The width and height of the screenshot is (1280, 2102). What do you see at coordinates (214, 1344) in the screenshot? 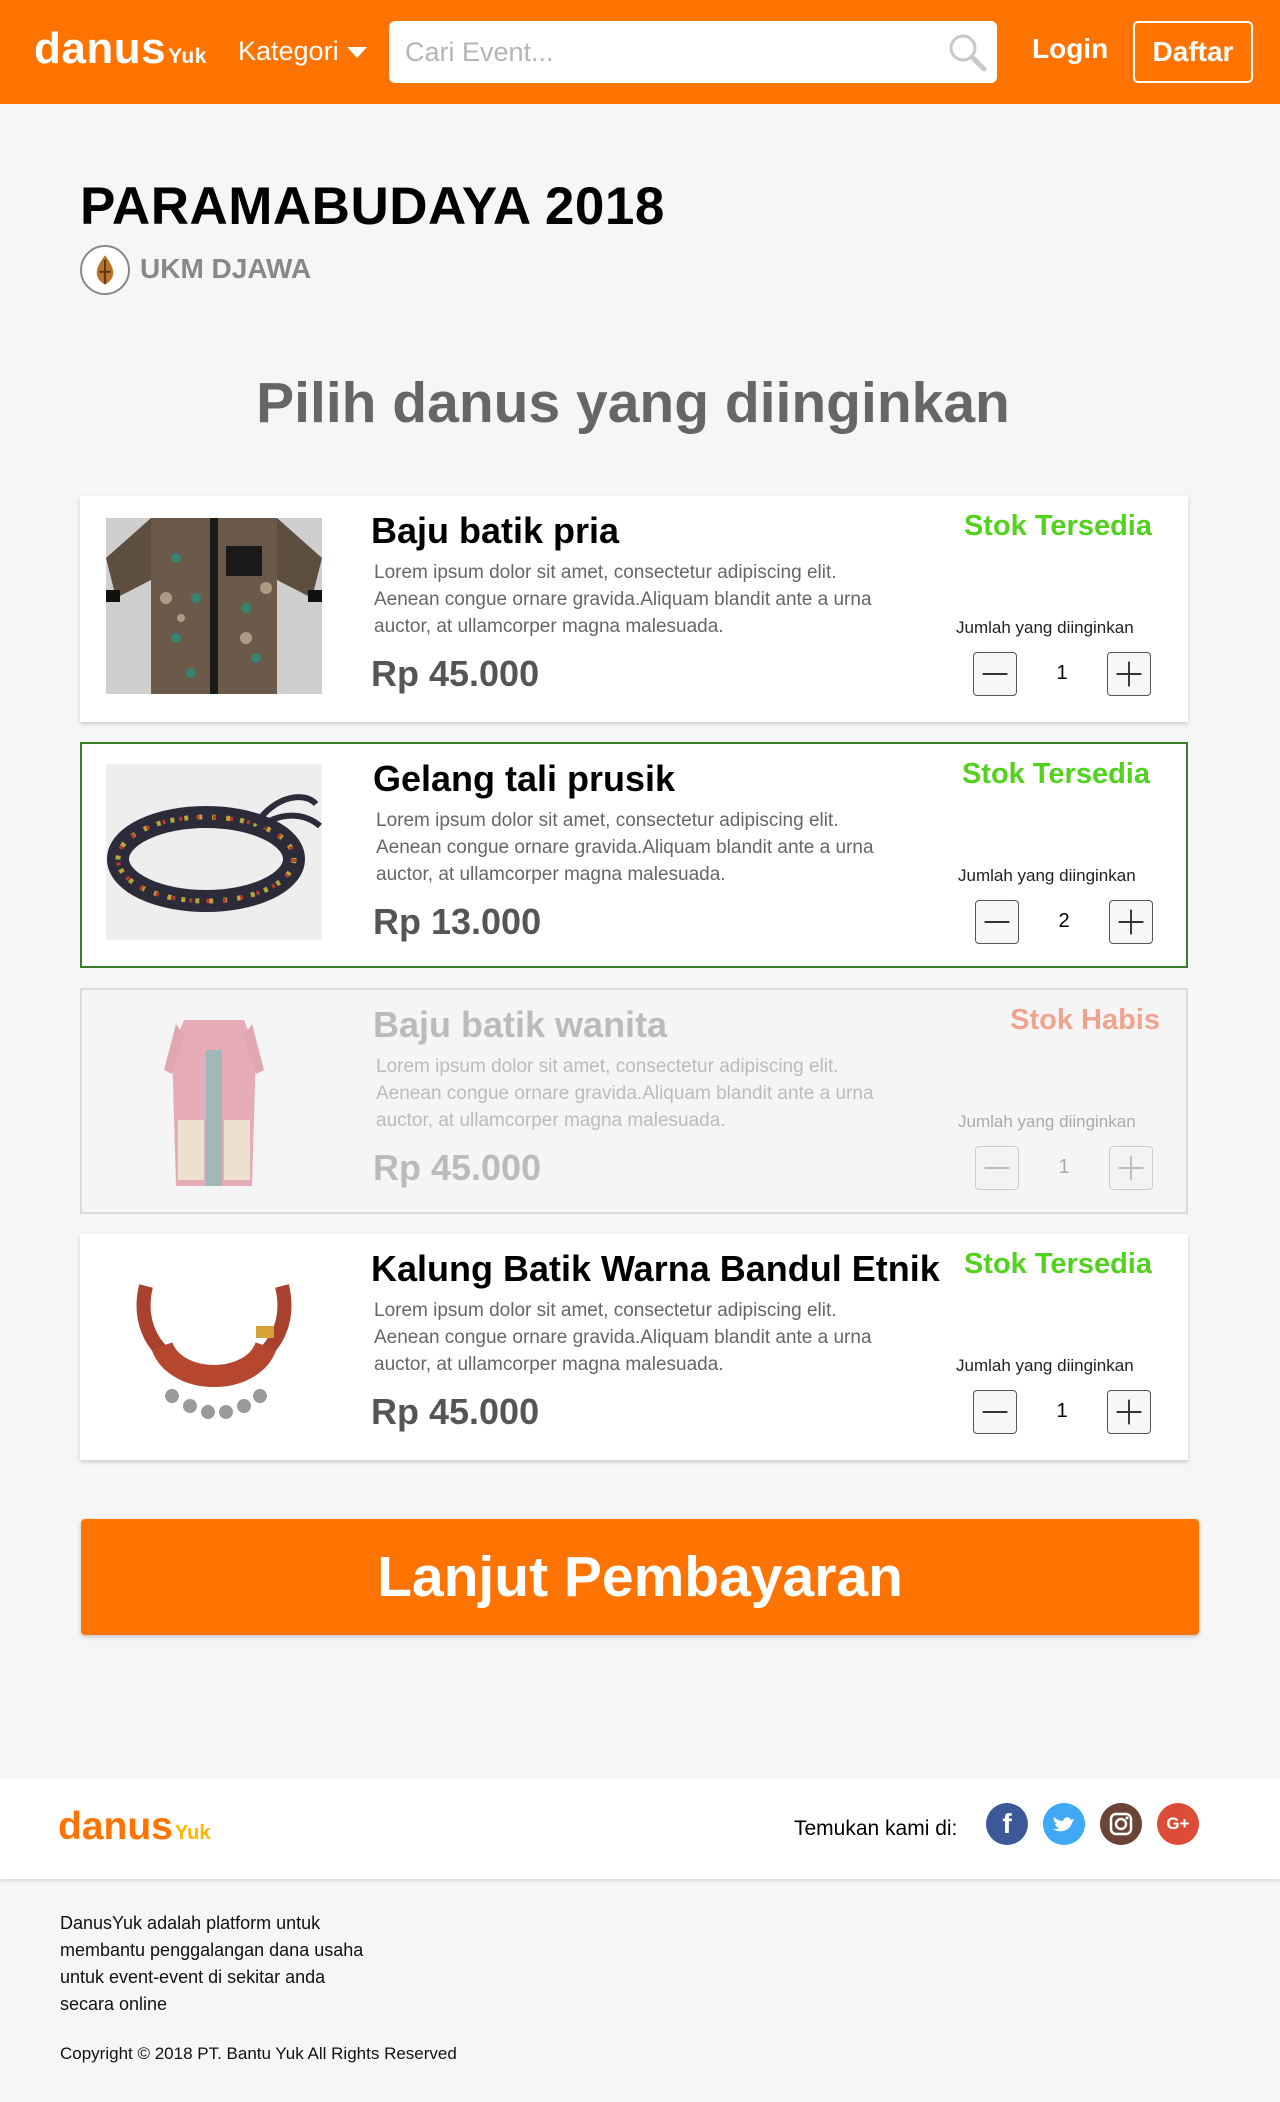
I see `product-image-kalung-batik` at bounding box center [214, 1344].